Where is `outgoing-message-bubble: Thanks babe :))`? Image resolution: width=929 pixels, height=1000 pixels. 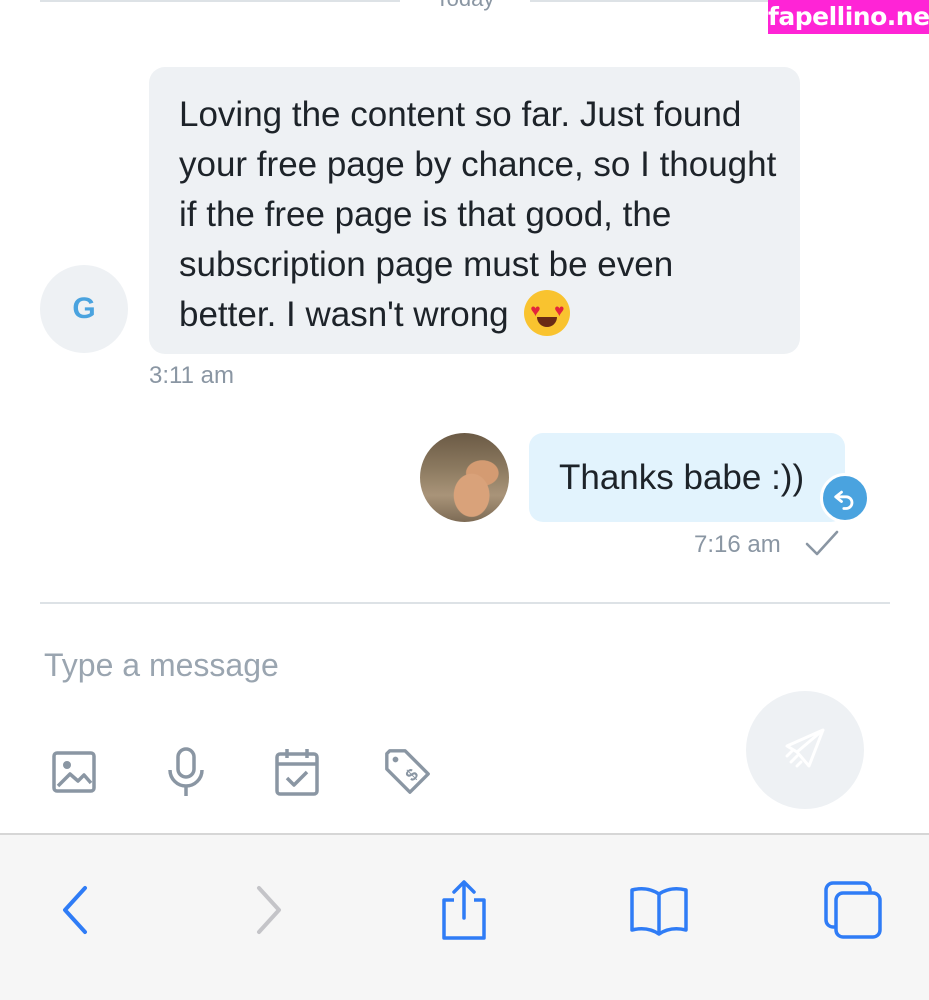 outgoing-message-bubble: Thanks babe :)) is located at coordinates (687, 477).